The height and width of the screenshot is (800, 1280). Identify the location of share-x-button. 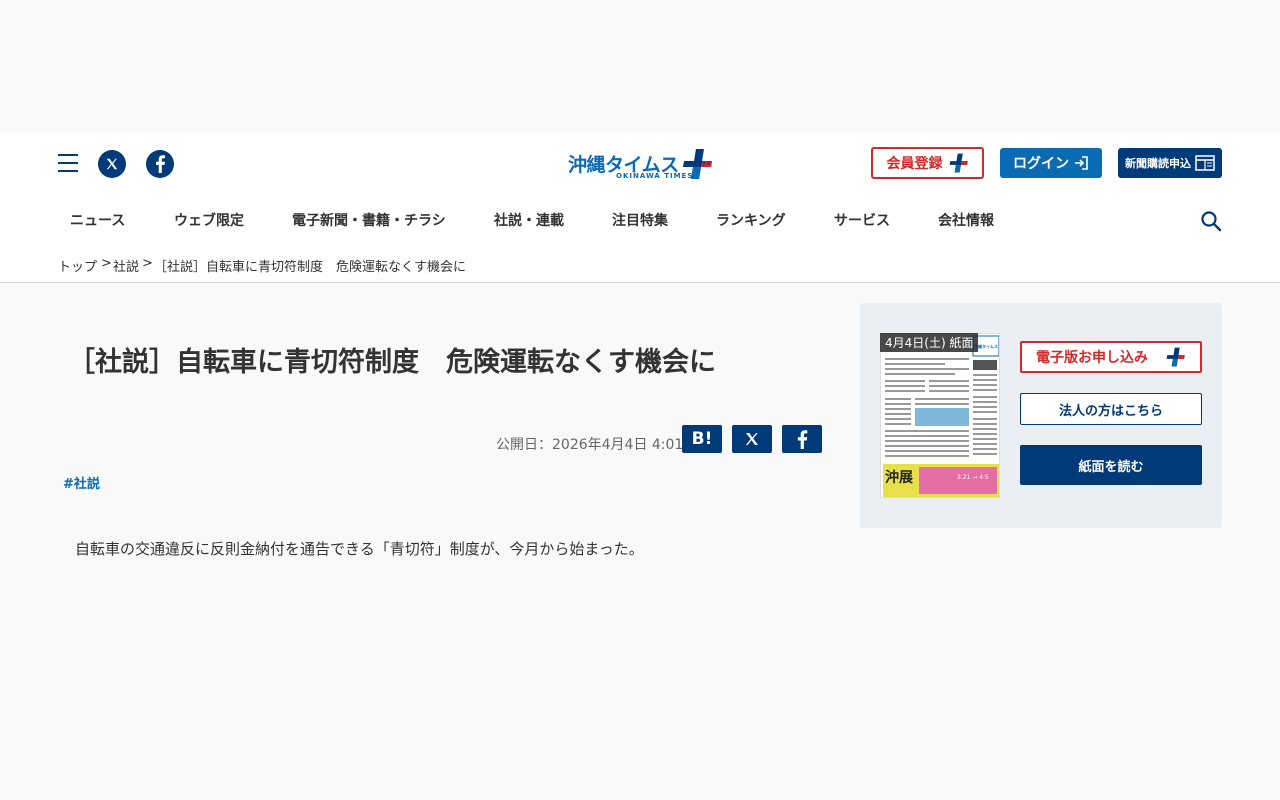
(752, 439).